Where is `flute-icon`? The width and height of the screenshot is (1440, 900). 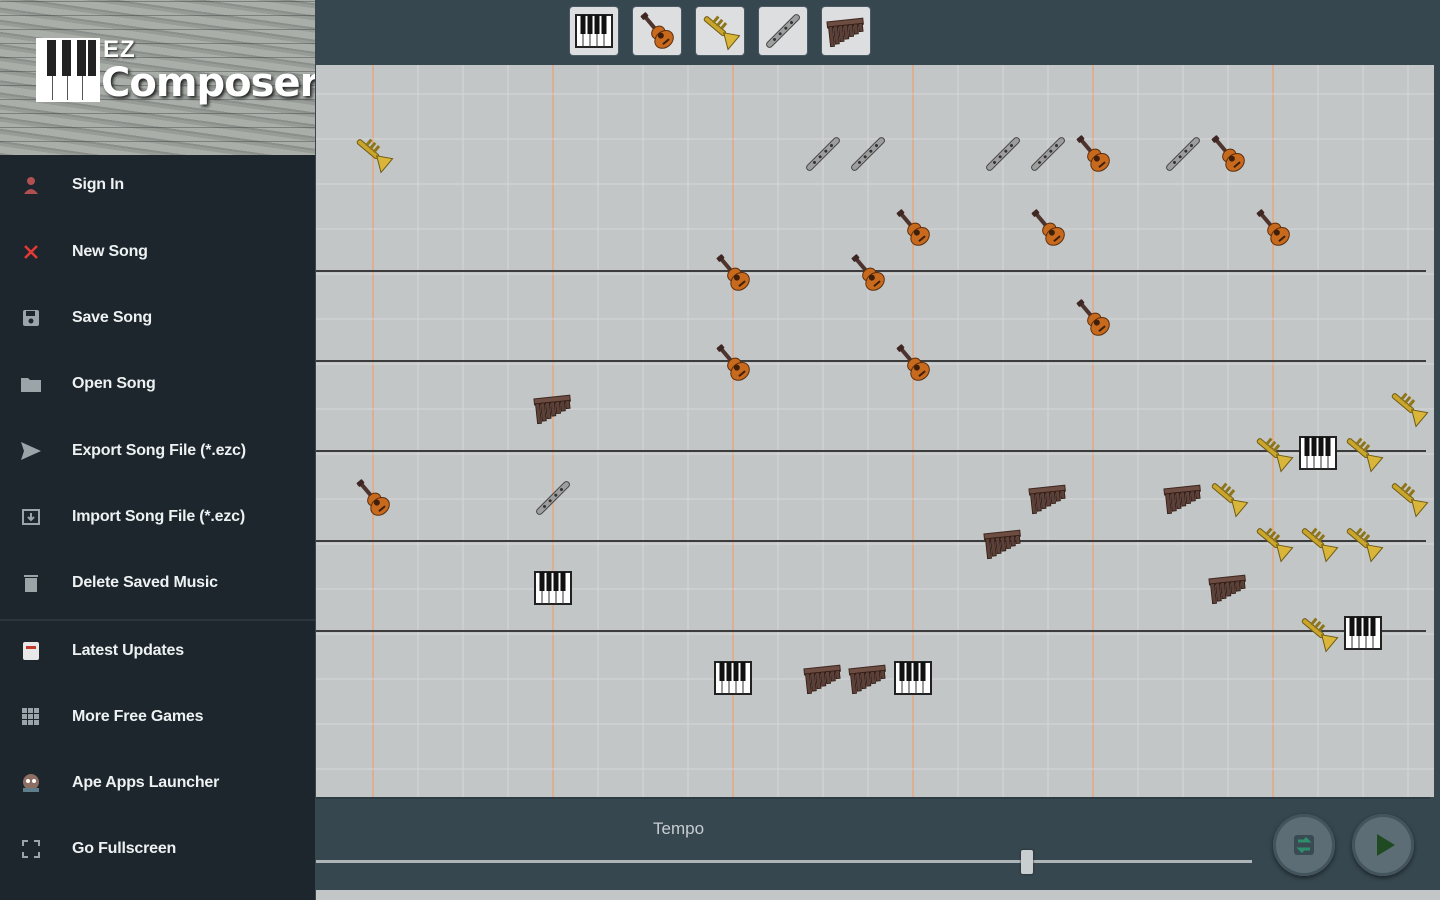 flute-icon is located at coordinates (783, 31).